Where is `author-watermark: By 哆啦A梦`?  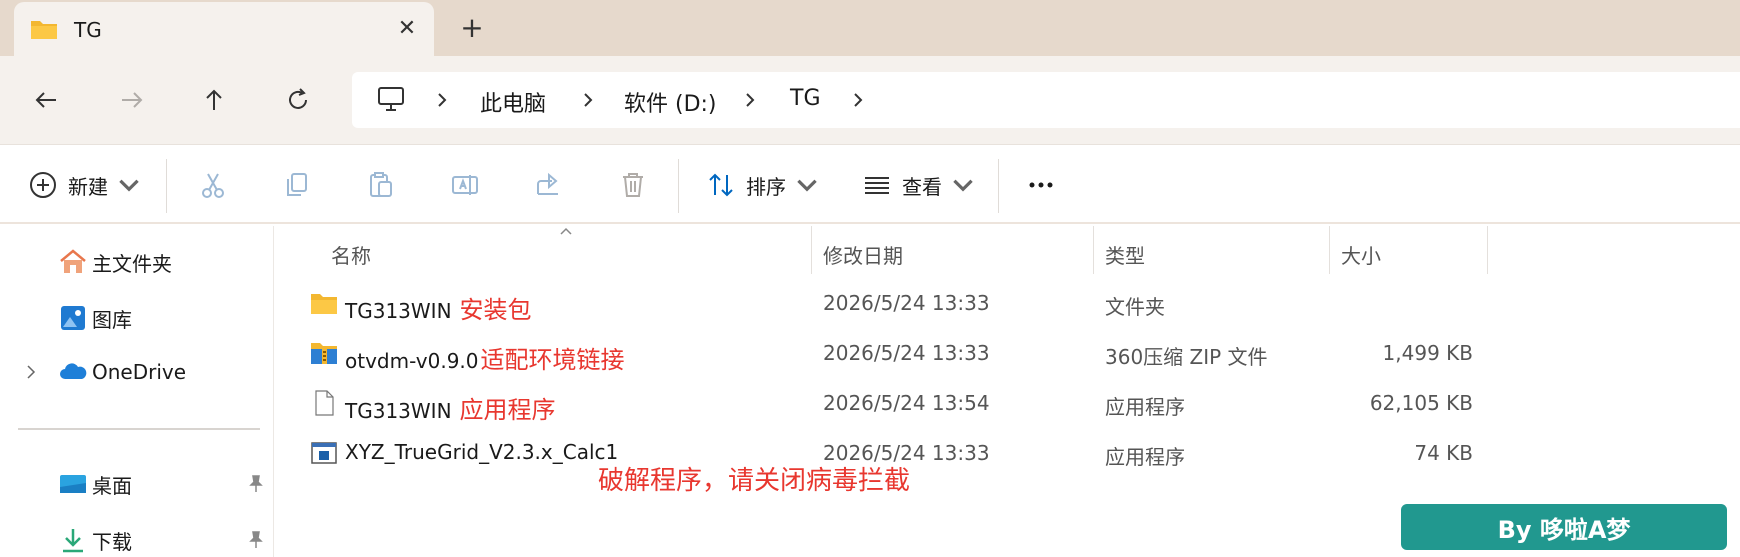
author-watermark: By 哆啦A梦 is located at coordinates (1564, 527).